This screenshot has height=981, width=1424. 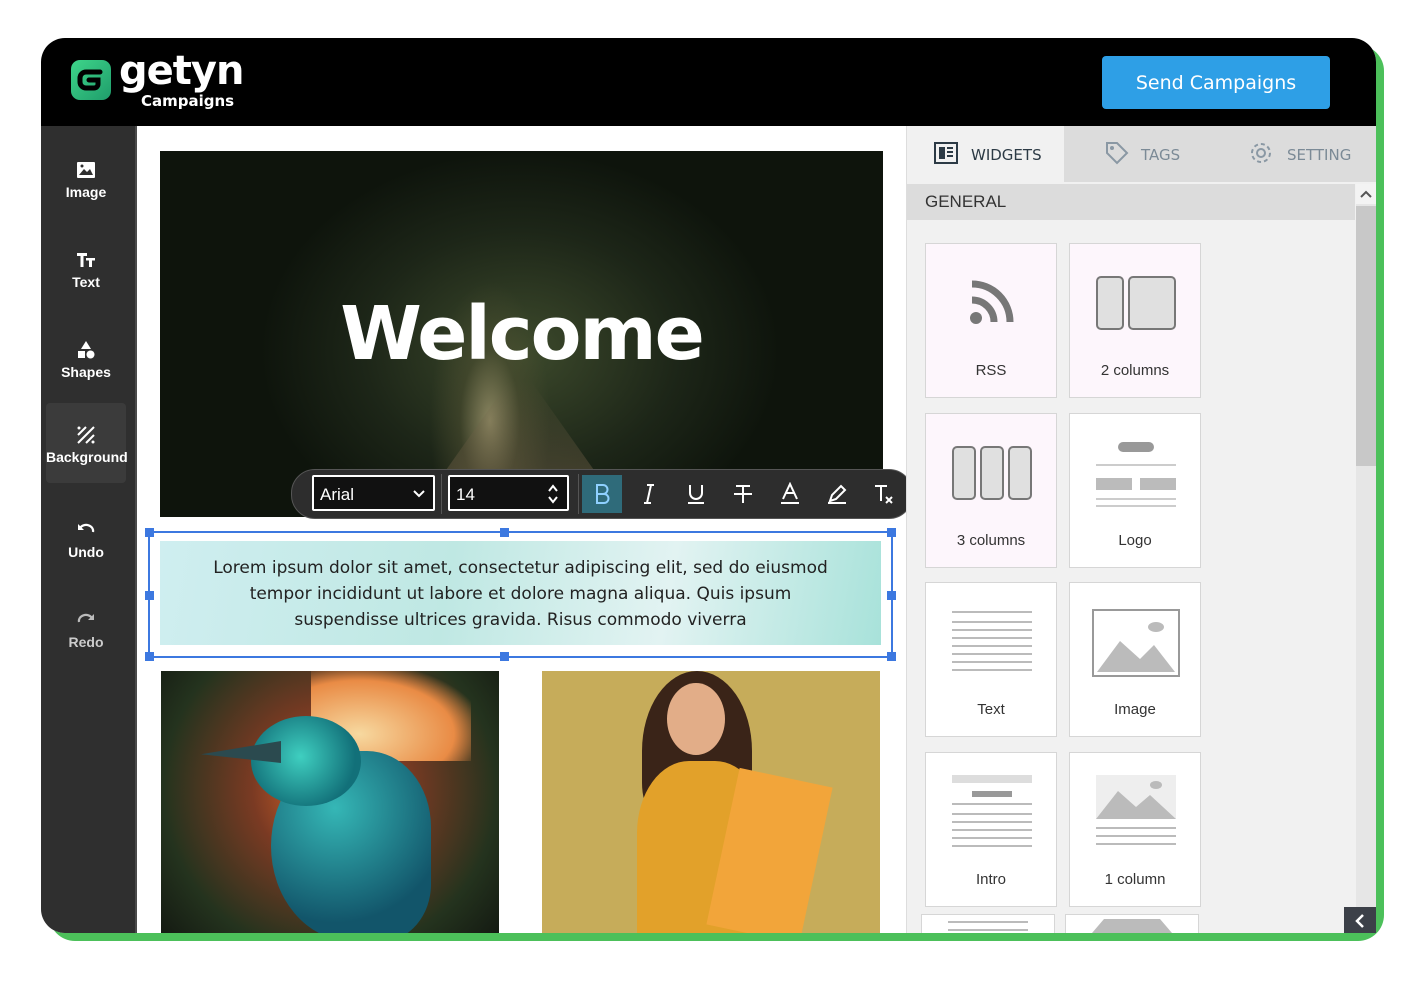 I want to click on sidebar-item-shapes: Shapes, so click(x=86, y=358).